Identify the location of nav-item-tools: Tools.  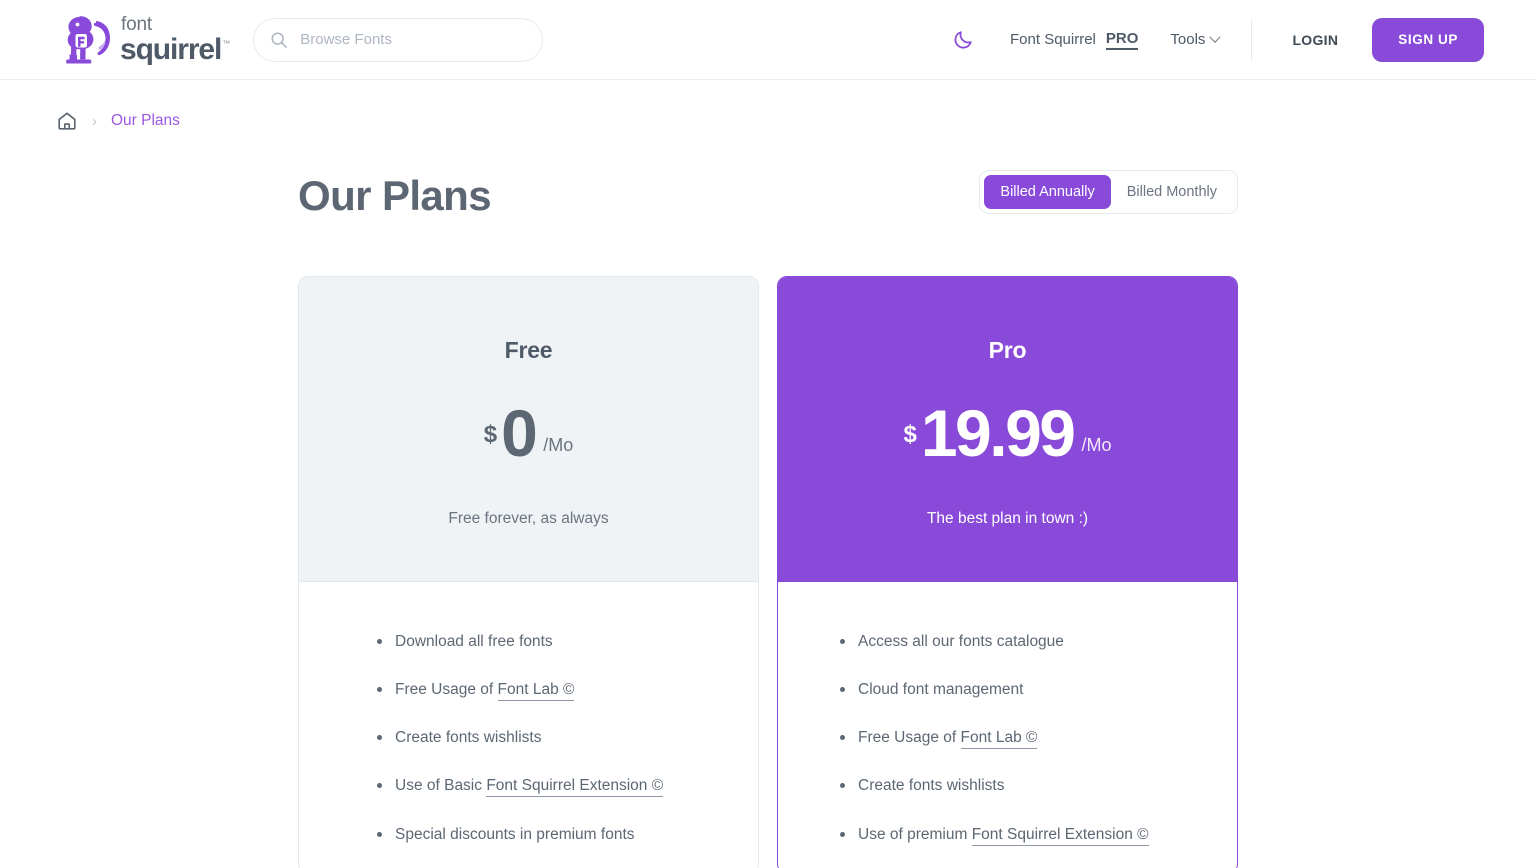
(1194, 39).